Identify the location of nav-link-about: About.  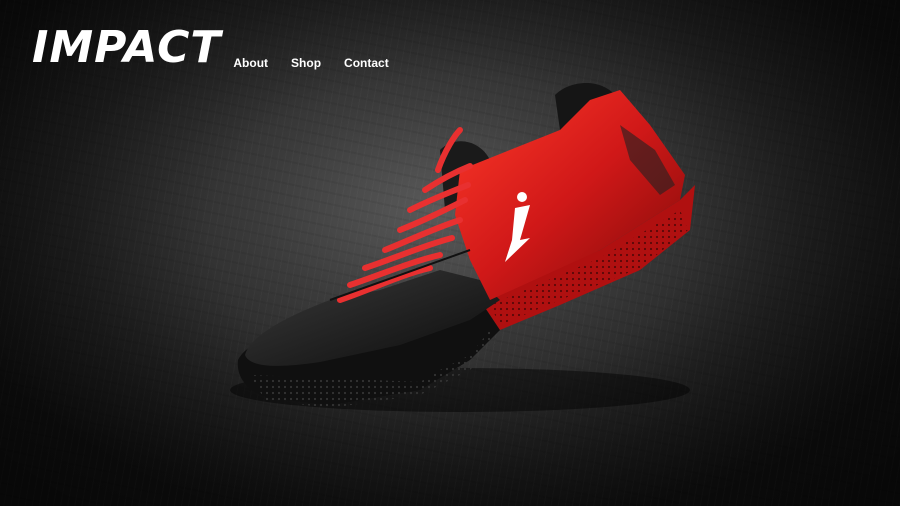
(250, 63).